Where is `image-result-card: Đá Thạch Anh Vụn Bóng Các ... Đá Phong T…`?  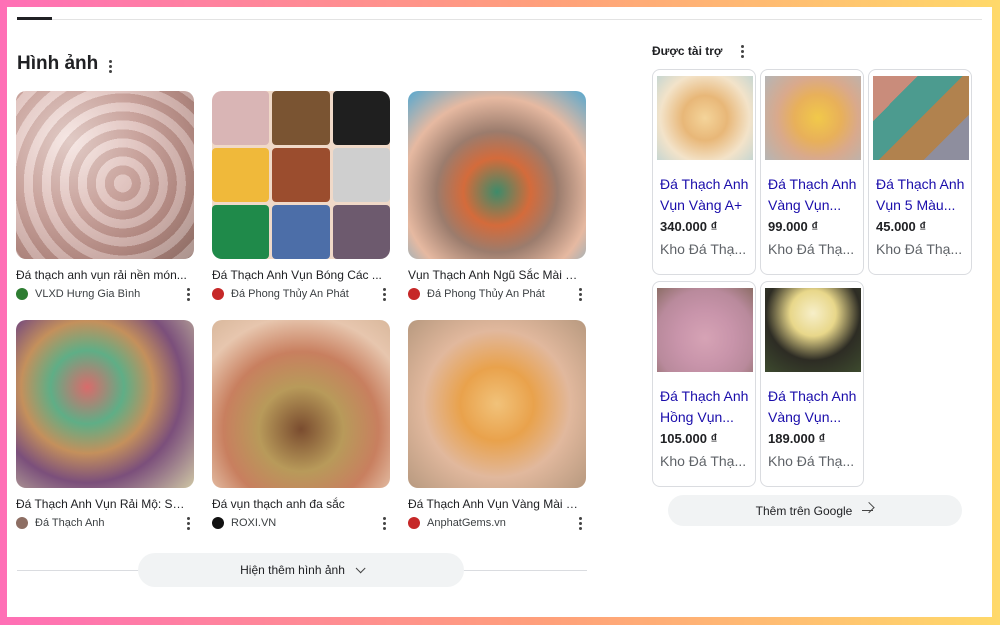
image-result-card: Đá Thạch Anh Vụn Bóng Các ... Đá Phong T… is located at coordinates (301, 196).